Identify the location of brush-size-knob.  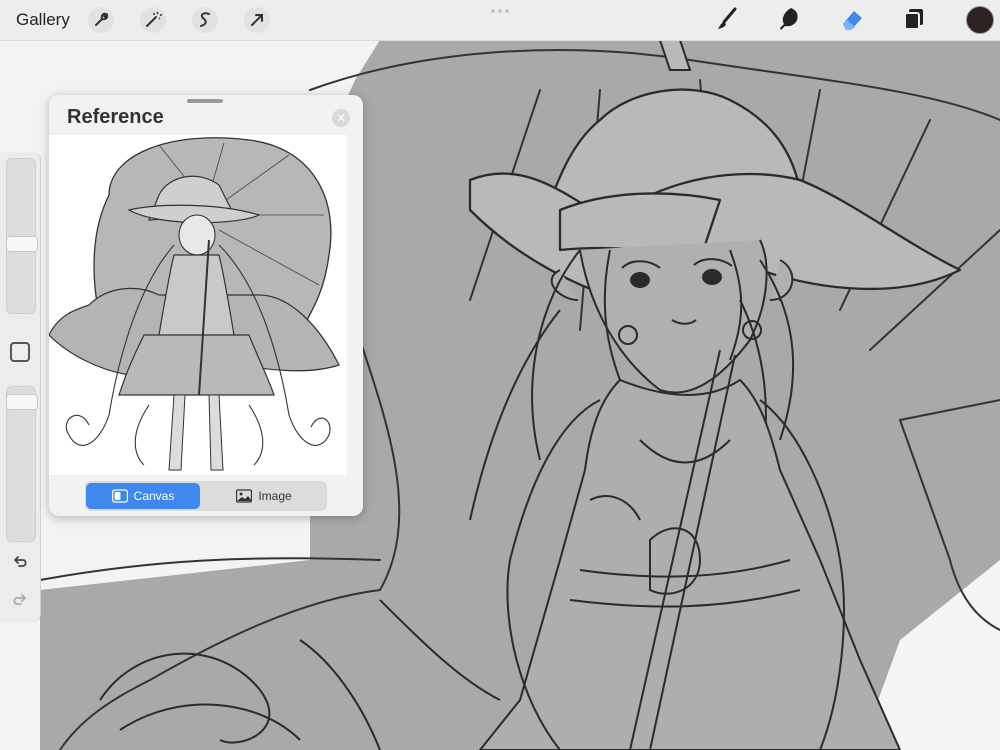
(22, 244).